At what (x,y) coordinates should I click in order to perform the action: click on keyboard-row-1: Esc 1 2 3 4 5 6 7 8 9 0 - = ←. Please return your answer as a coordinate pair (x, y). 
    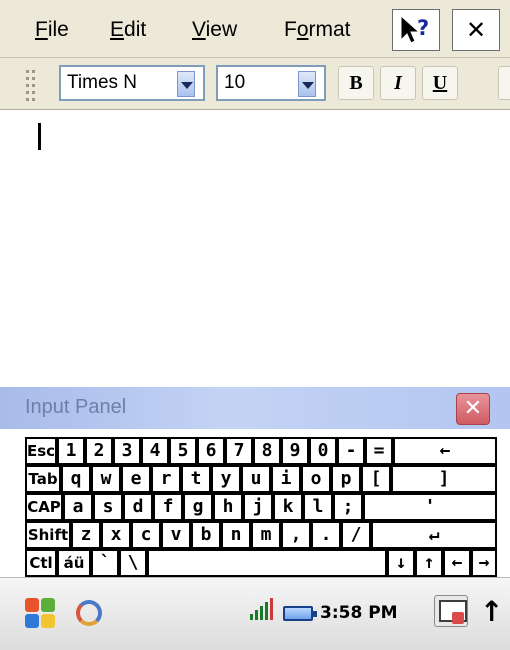
    Looking at the image, I should click on (261, 451).